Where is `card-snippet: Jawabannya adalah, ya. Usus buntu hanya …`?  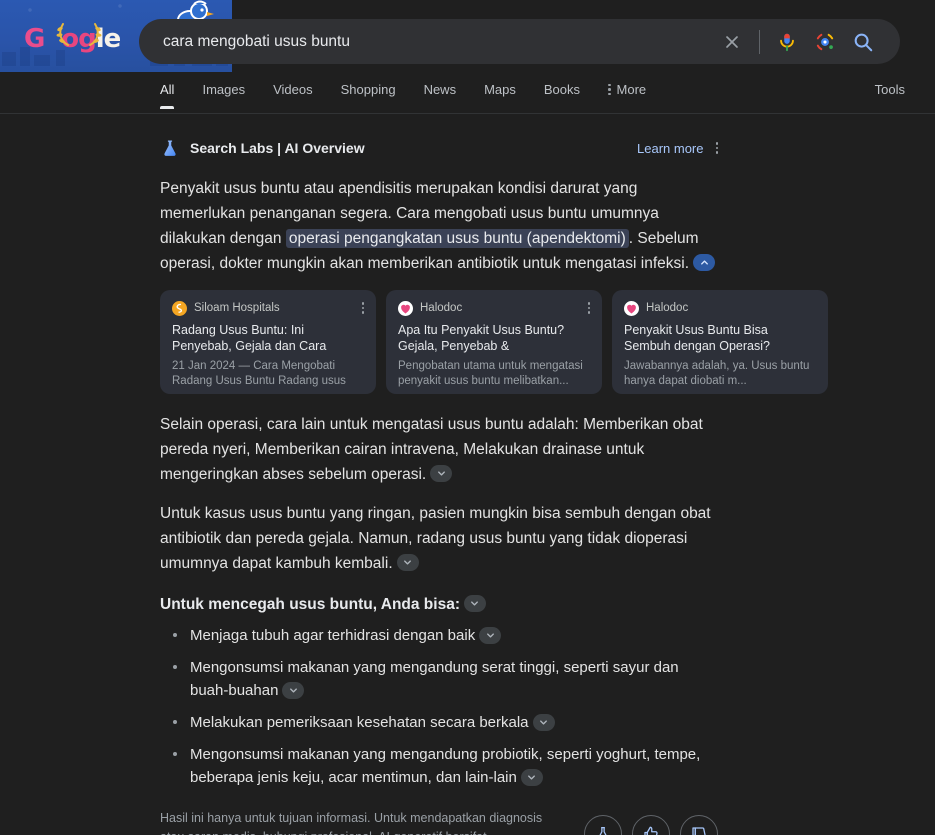 card-snippet: Jawabannya adalah, ya. Usus buntu hanya … is located at coordinates (717, 373).